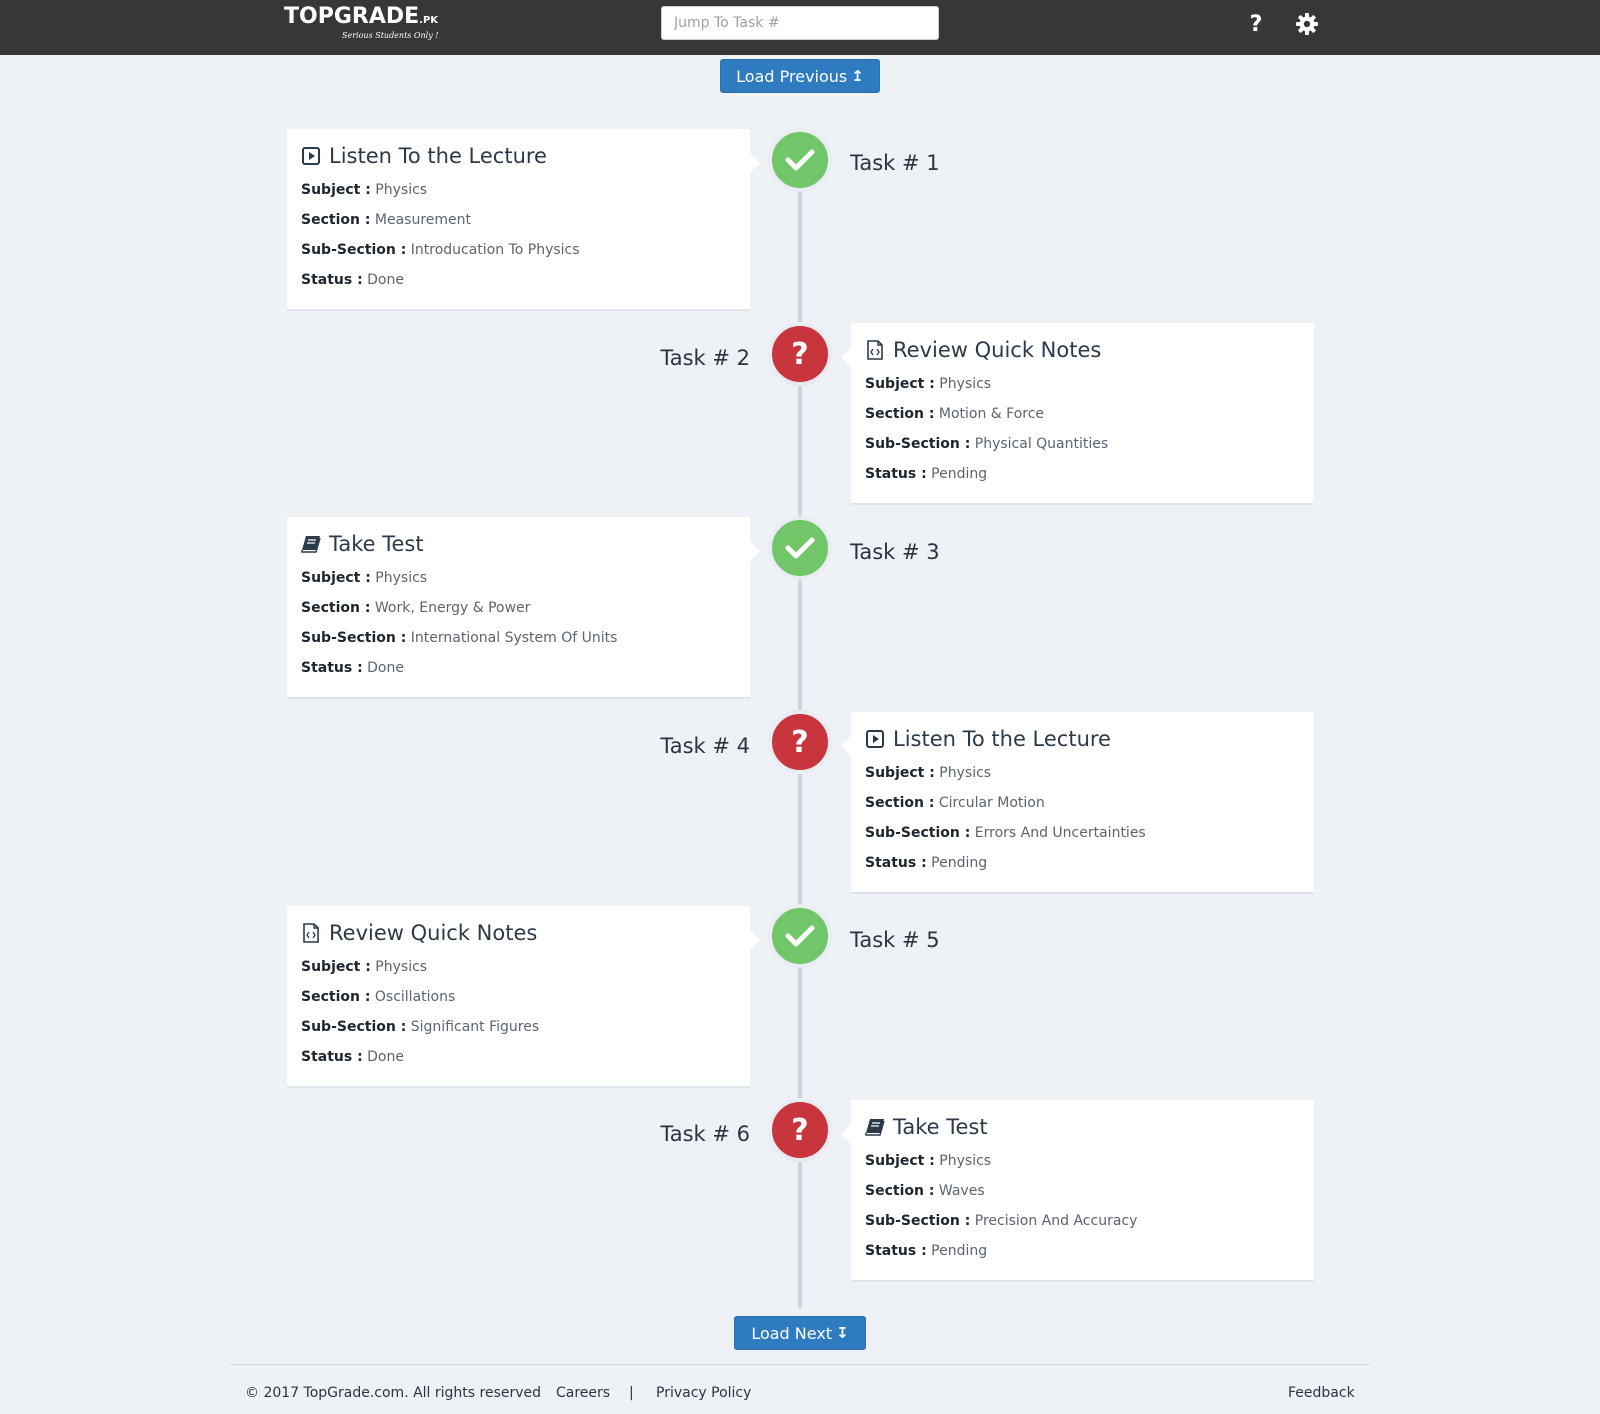 This screenshot has height=1414, width=1600. What do you see at coordinates (1307, 24) in the screenshot?
I see `gear-icon` at bounding box center [1307, 24].